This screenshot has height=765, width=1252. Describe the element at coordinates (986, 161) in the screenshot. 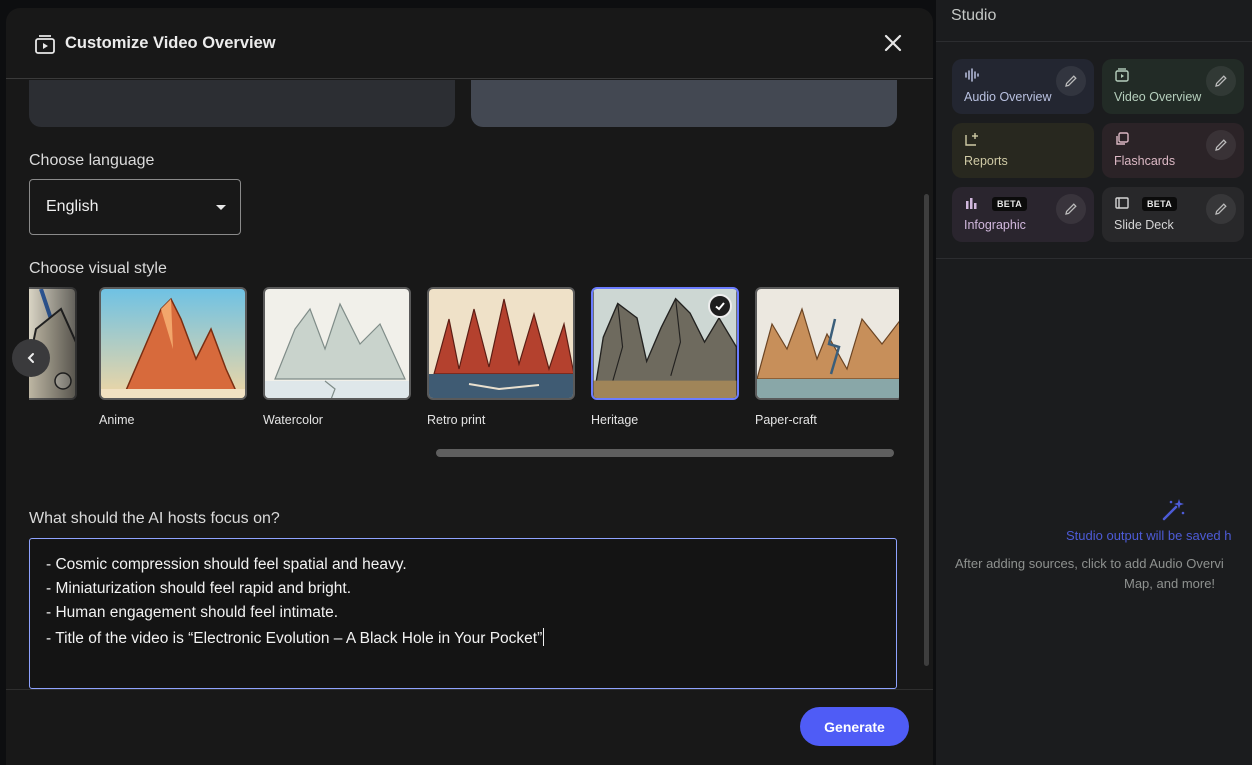

I see `tile-label: Reports` at that location.